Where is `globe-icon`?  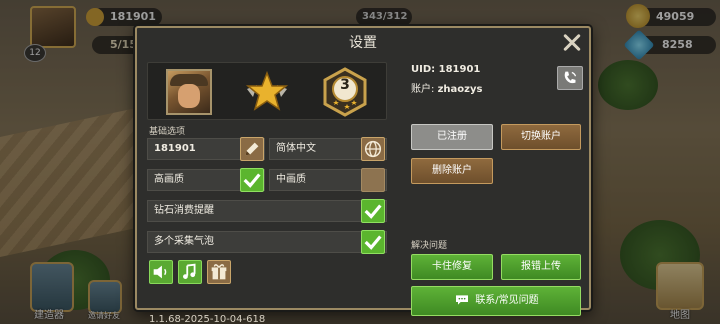 globe-icon is located at coordinates (373, 149).